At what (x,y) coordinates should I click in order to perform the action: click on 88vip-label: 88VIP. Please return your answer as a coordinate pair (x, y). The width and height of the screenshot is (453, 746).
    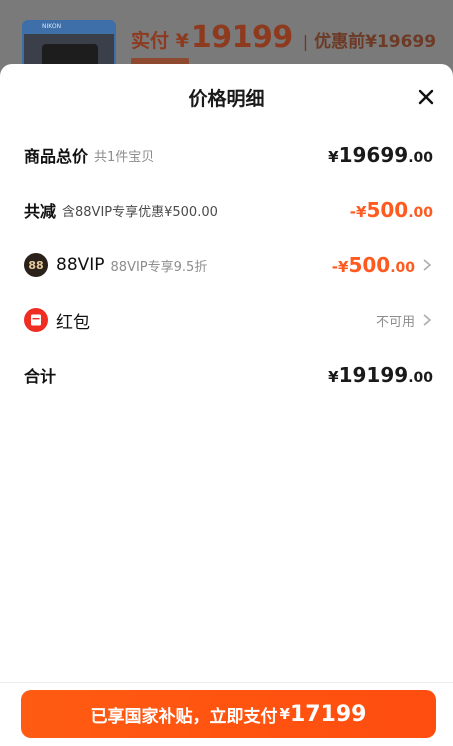
    Looking at the image, I should click on (80, 265).